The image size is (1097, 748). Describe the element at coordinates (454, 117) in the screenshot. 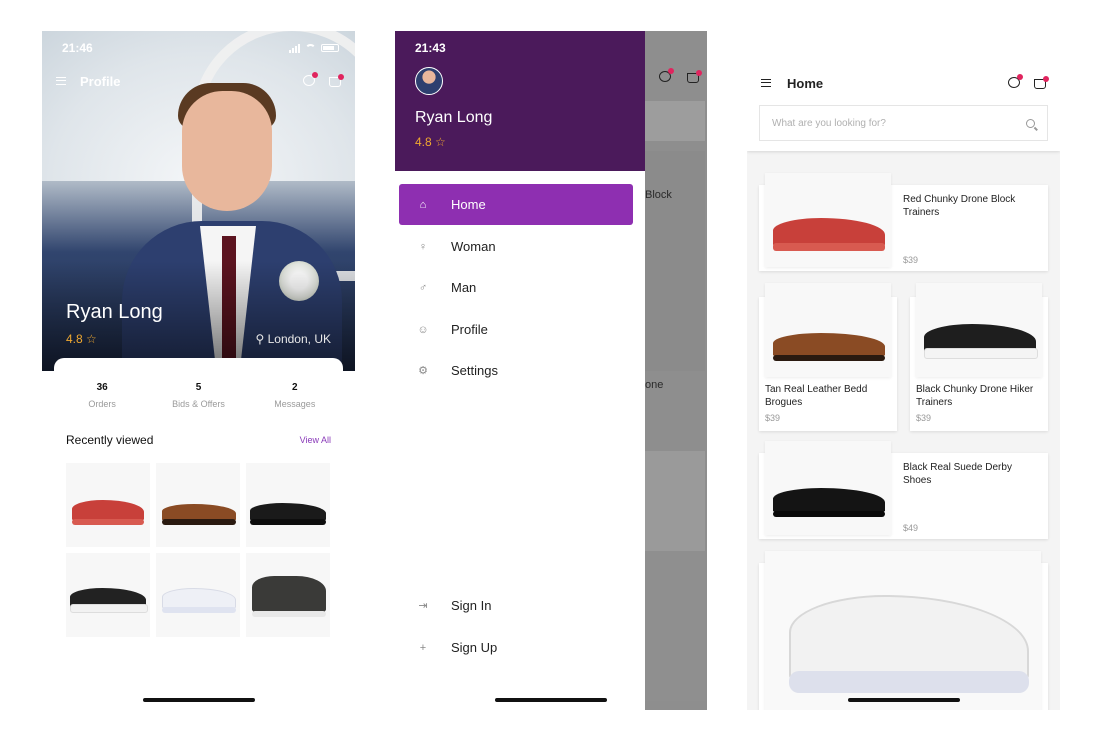

I see `drawer-user-name: Ryan Long` at that location.